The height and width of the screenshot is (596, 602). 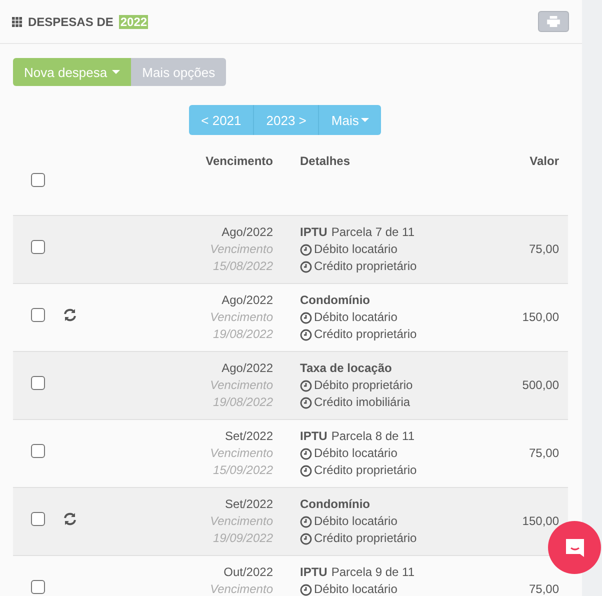 What do you see at coordinates (247, 572) in the screenshot?
I see `month-text: Out/2022` at bounding box center [247, 572].